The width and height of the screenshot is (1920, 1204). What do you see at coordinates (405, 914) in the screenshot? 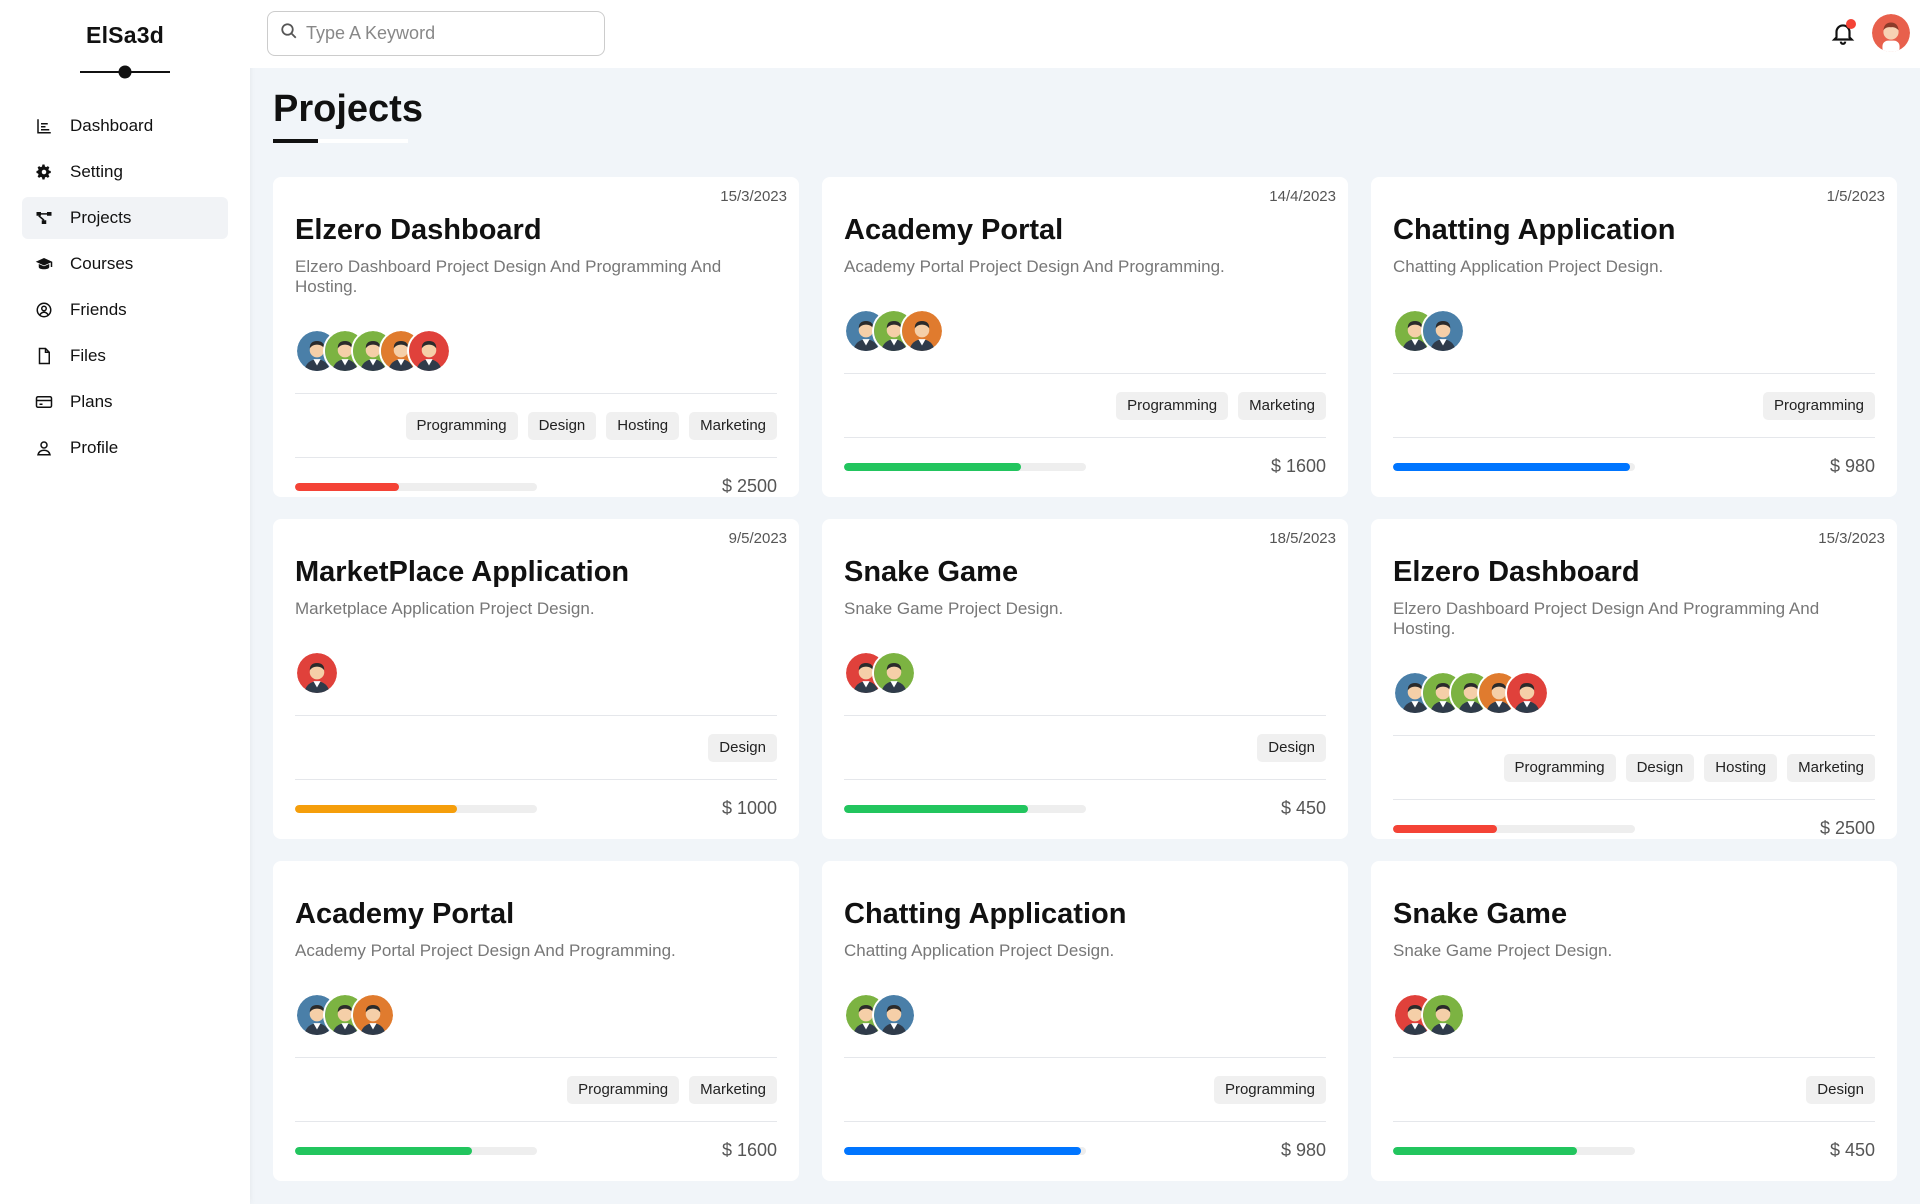
I see `project-title: Academy Portal` at bounding box center [405, 914].